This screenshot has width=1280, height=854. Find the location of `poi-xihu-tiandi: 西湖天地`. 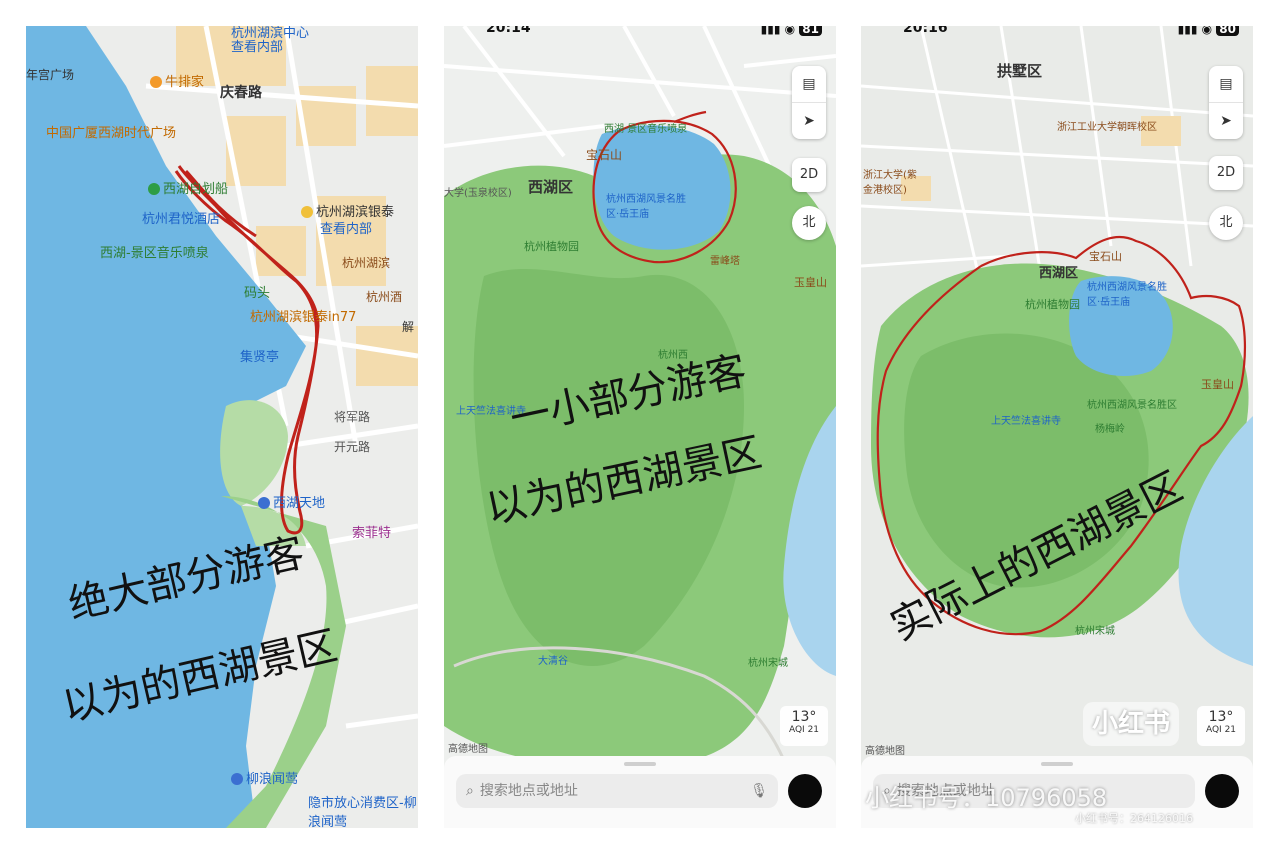

poi-xihu-tiandi: 西湖天地 is located at coordinates (291, 501).